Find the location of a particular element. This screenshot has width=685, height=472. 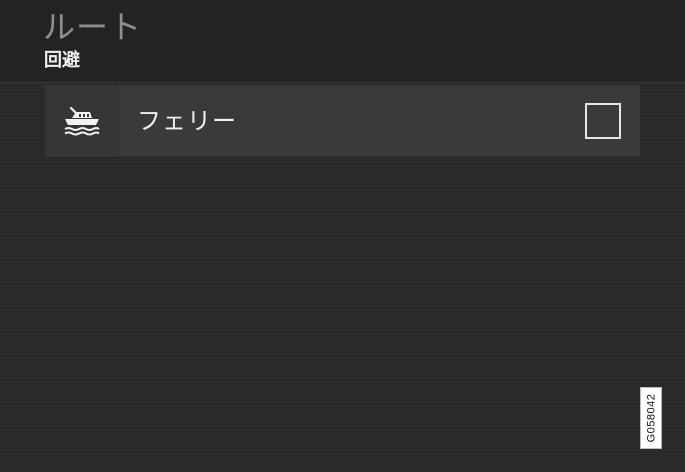

ferry-checkbox is located at coordinates (603, 121).